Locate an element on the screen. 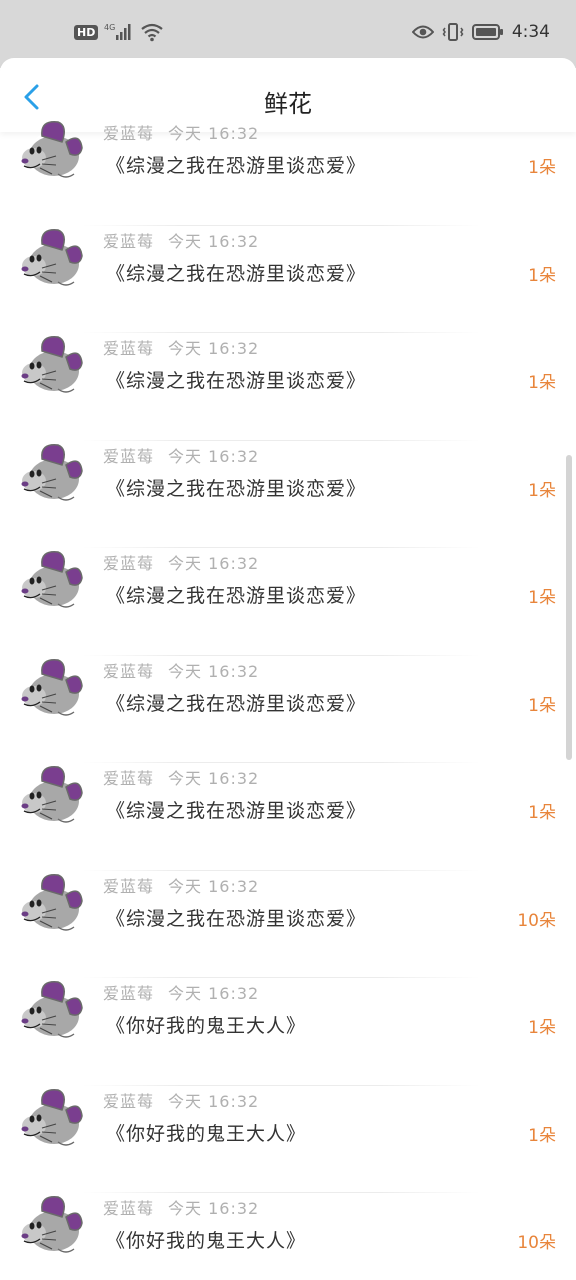 This screenshot has height=1280, width=576. list-item: 爱蓝莓 今天 16:32 《综漫之我在恐游里谈恋爱》 10朵 is located at coordinates (288, 924).